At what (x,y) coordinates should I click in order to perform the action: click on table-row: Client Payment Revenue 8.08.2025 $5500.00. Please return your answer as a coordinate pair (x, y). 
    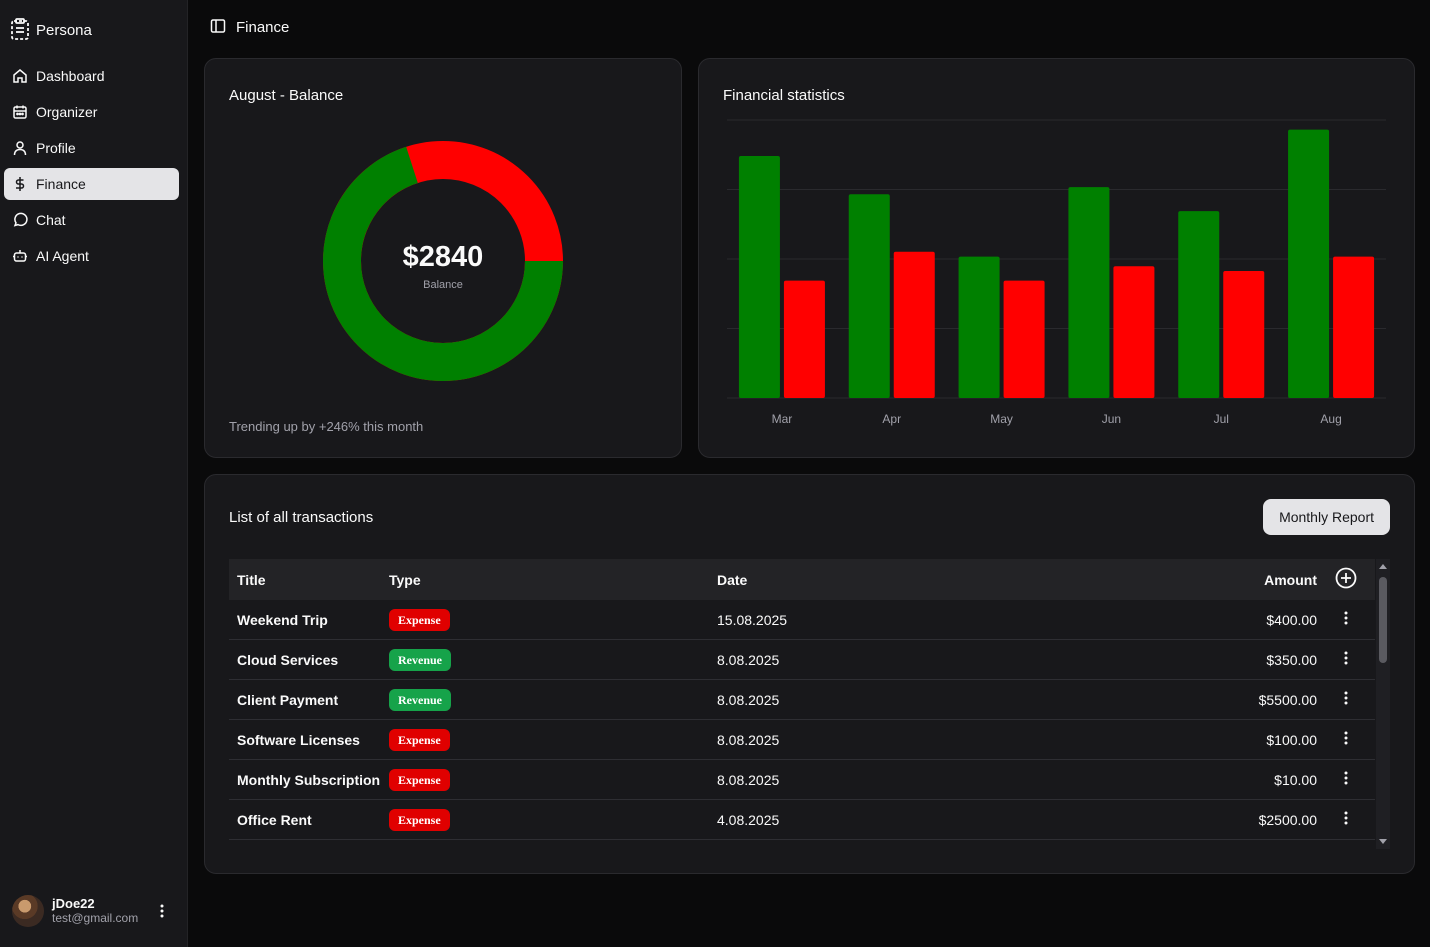
    Looking at the image, I should click on (802, 700).